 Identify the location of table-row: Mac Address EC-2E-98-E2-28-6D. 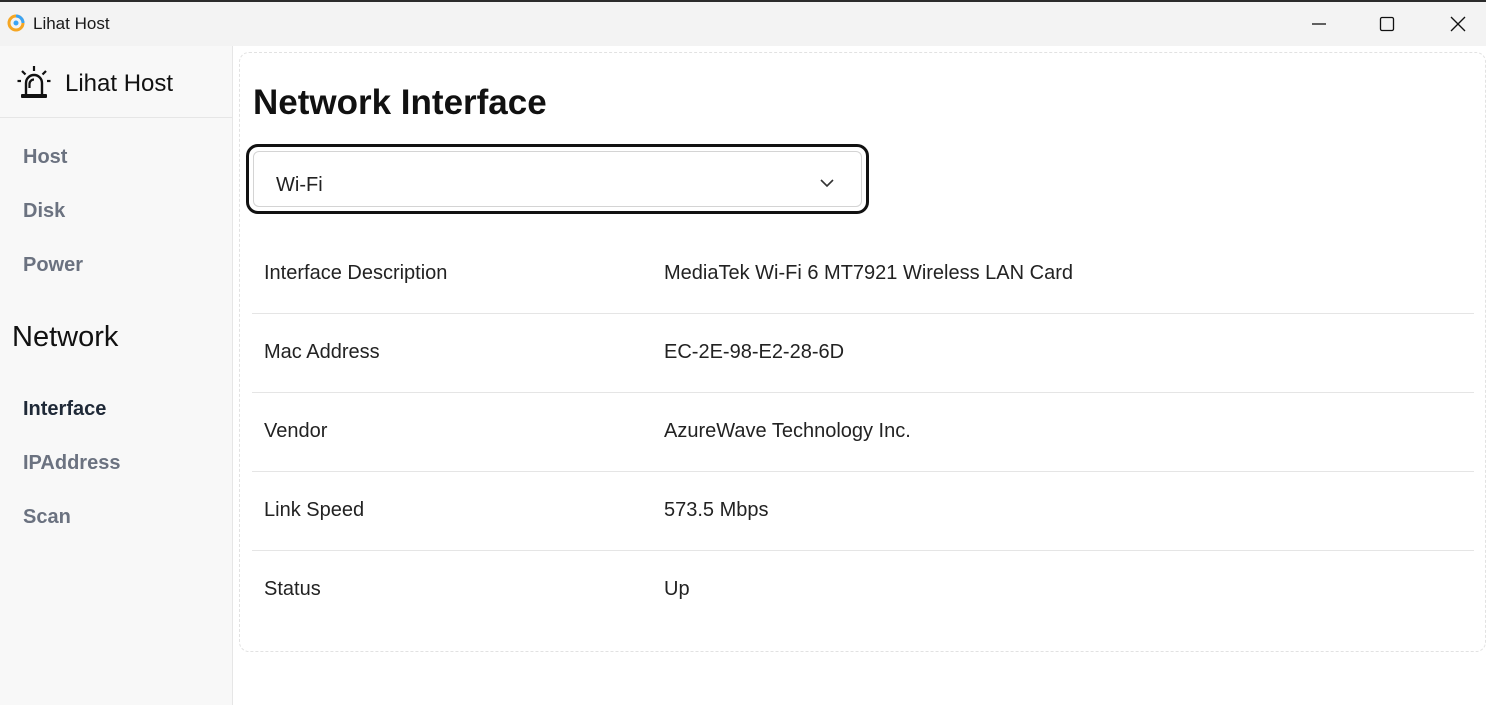
(863, 352).